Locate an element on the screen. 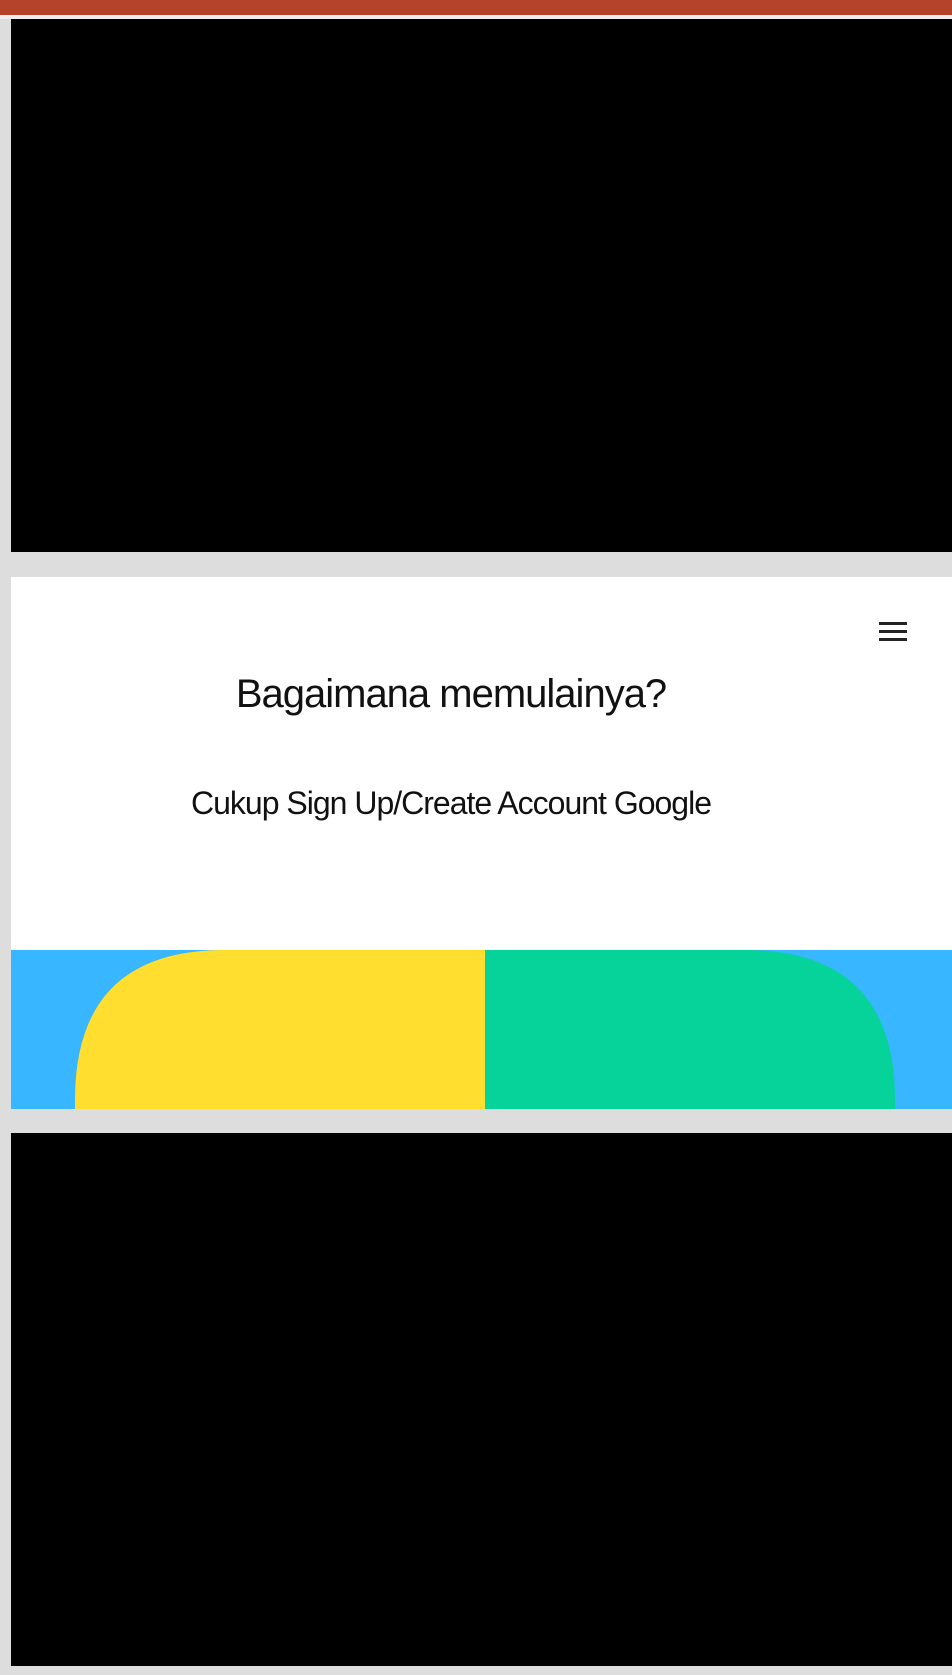  color-banner is located at coordinates (481, 1029).